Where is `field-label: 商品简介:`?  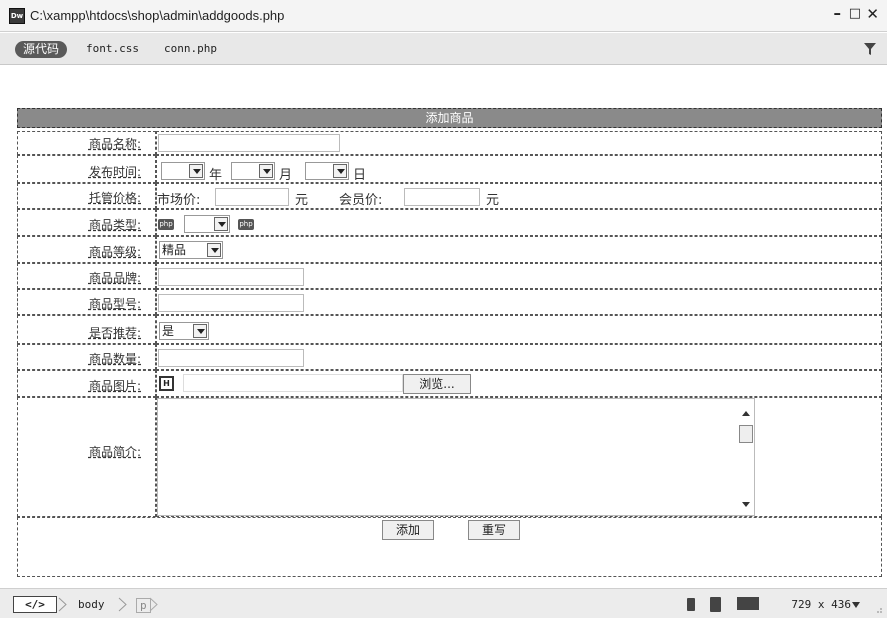
field-label: 商品简介: is located at coordinates (114, 452).